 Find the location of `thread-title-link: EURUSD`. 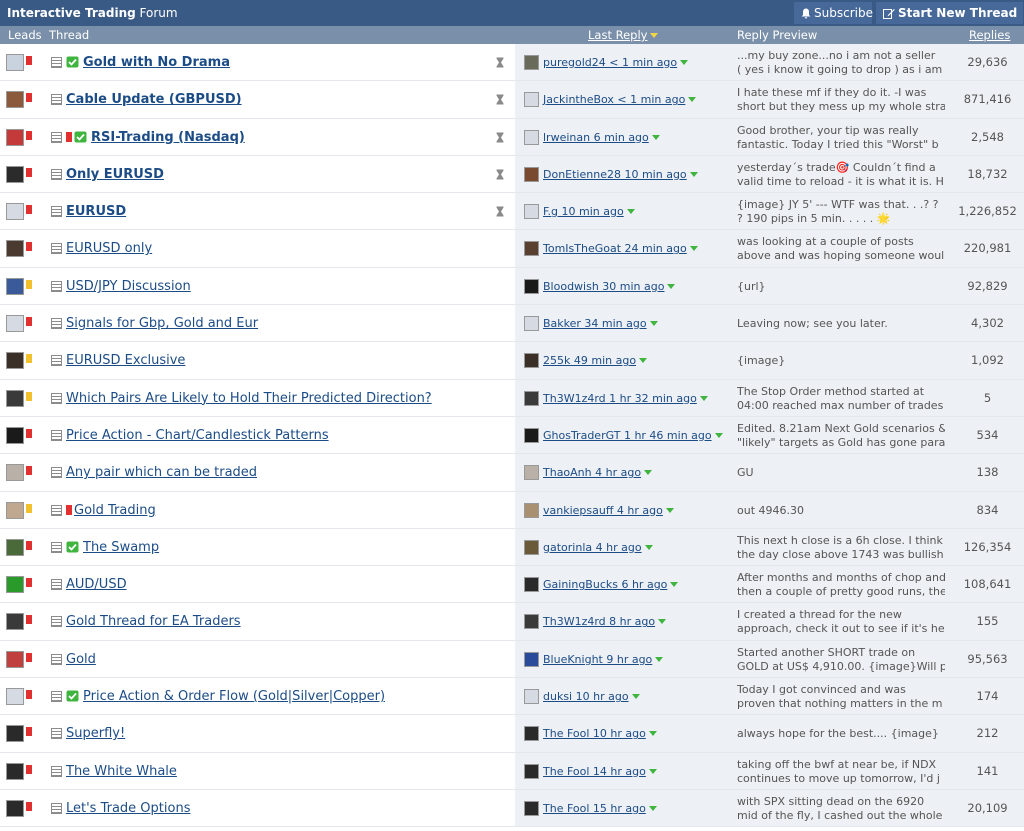

thread-title-link: EURUSD is located at coordinates (96, 211).